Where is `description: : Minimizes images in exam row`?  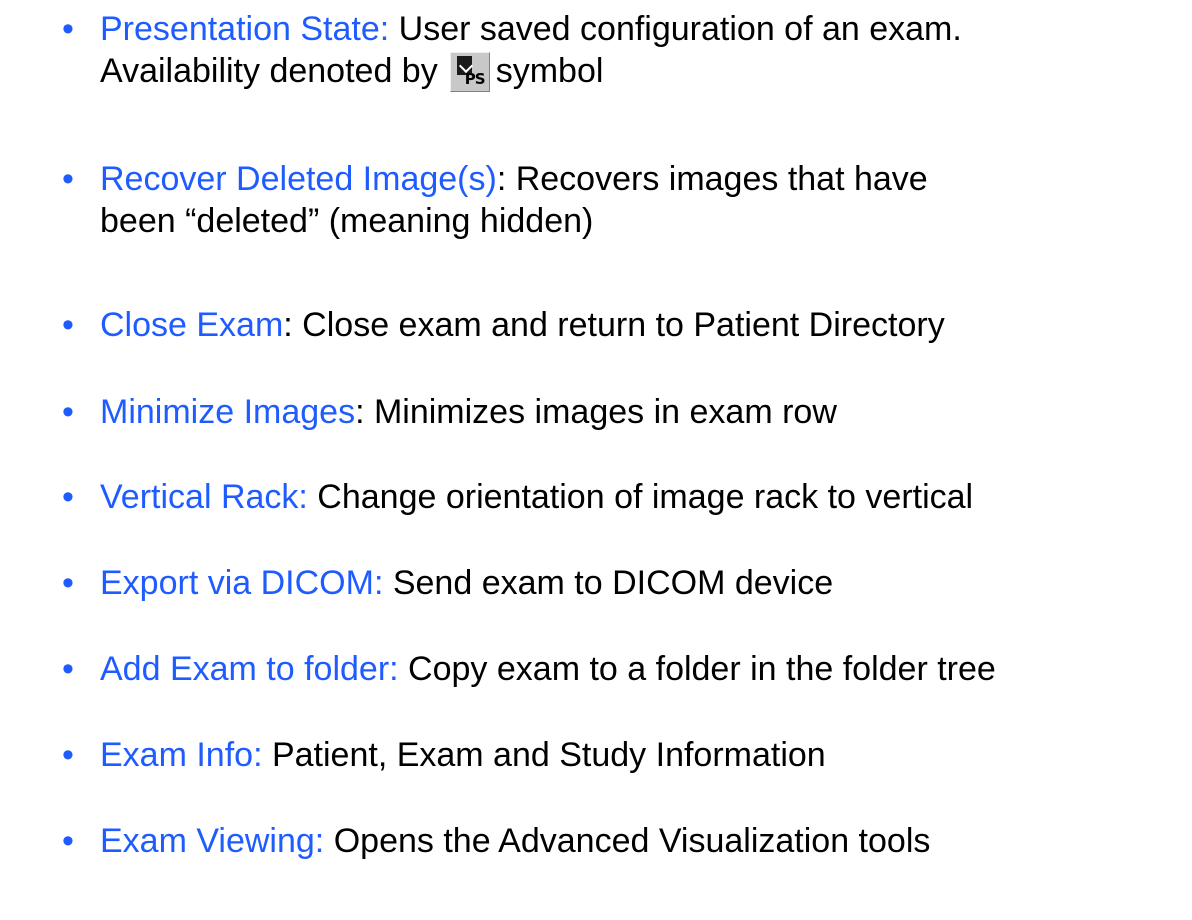
description: : Minimizes images in exam row is located at coordinates (596, 412).